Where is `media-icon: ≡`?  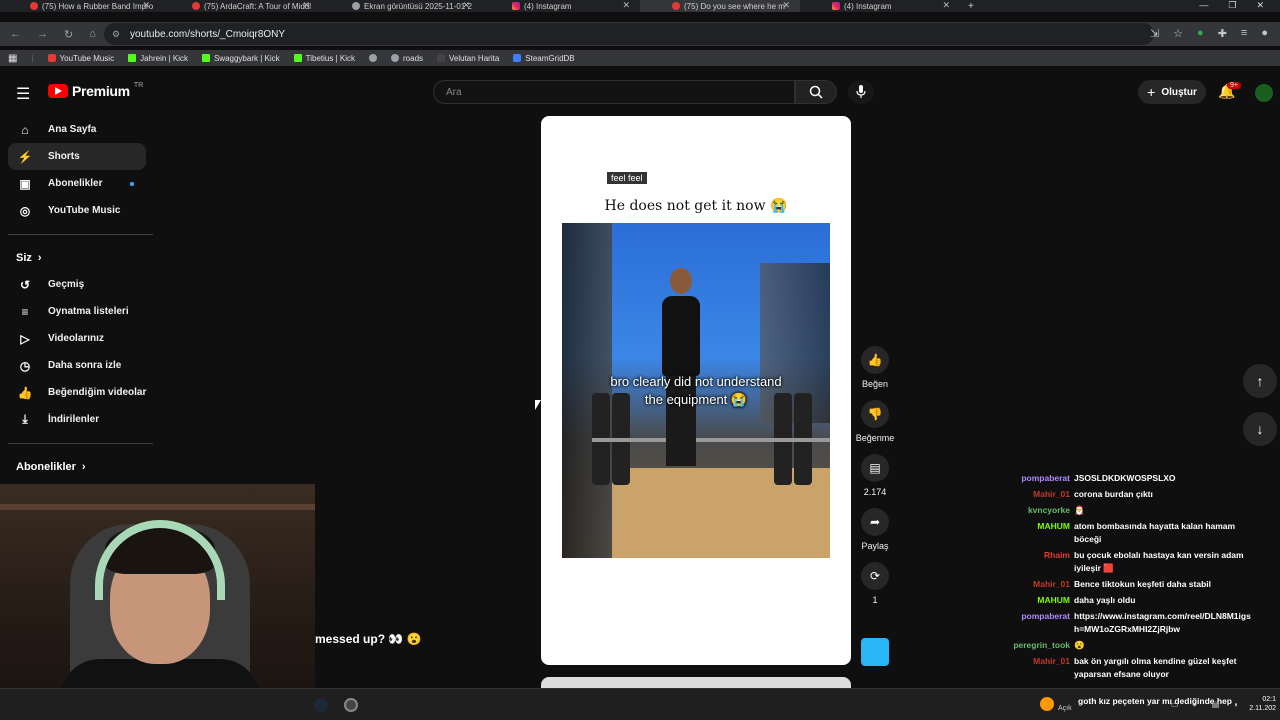
media-icon: ≡ is located at coordinates (1244, 33).